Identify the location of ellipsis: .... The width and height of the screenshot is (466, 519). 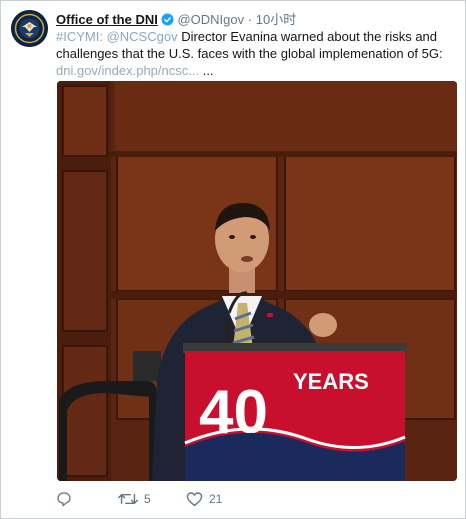
(206, 70).